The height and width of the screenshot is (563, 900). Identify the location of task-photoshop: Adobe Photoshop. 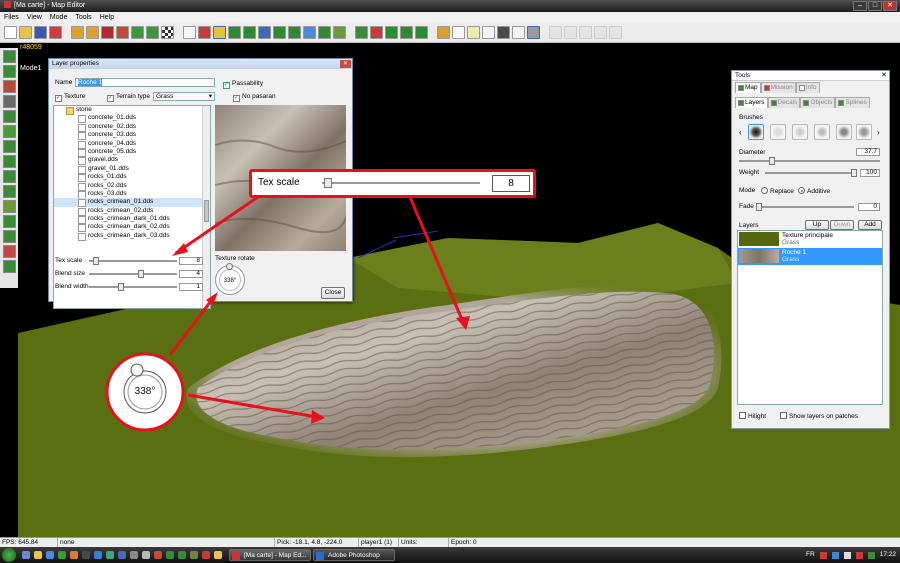
(354, 555).